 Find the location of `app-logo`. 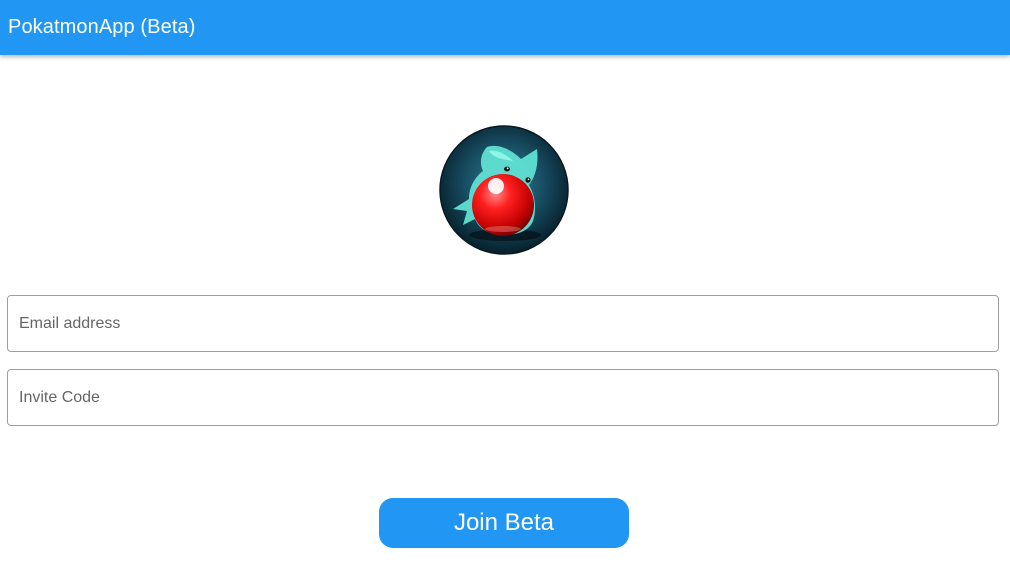

app-logo is located at coordinates (504, 190).